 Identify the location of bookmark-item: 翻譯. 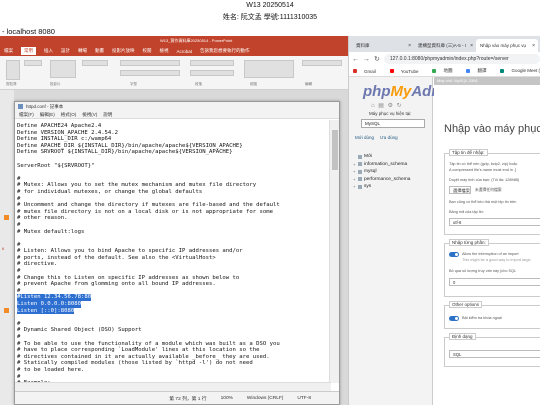
(479, 71).